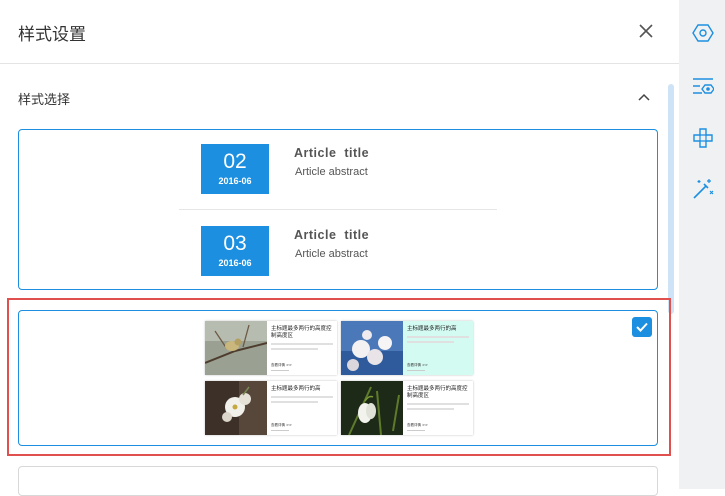 The width and height of the screenshot is (725, 496). Describe the element at coordinates (644, 97) in the screenshot. I see `chevron-up-icon` at that location.